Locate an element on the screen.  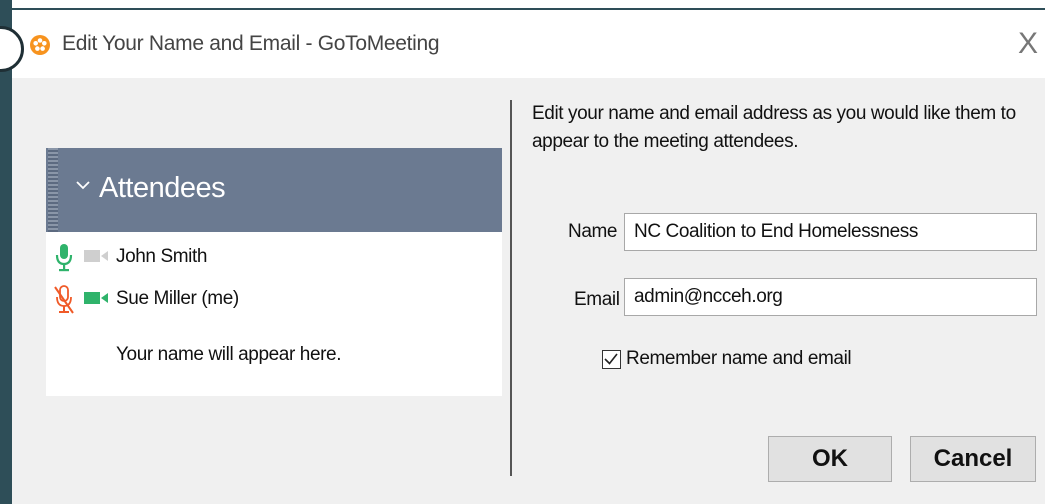
checkmark-icon is located at coordinates (611, 359).